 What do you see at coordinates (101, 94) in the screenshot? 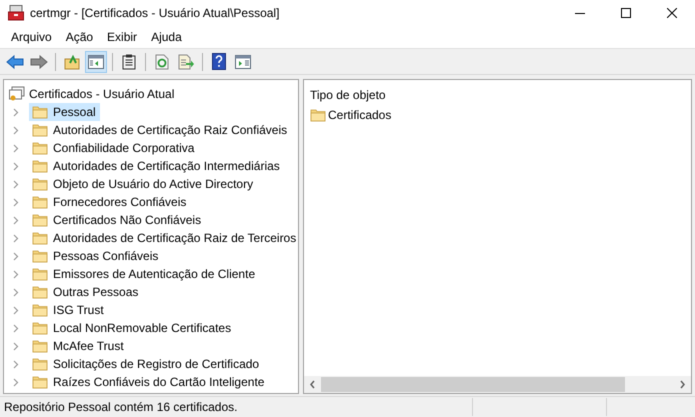
I see `tree-root: Certificados - Usuário Atual` at bounding box center [101, 94].